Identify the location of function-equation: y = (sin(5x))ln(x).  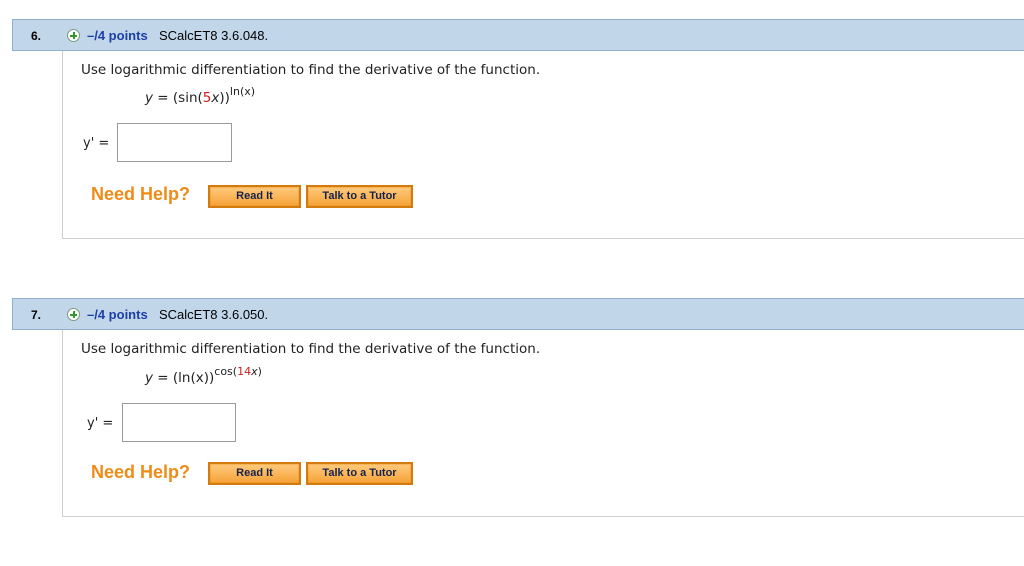
(200, 96).